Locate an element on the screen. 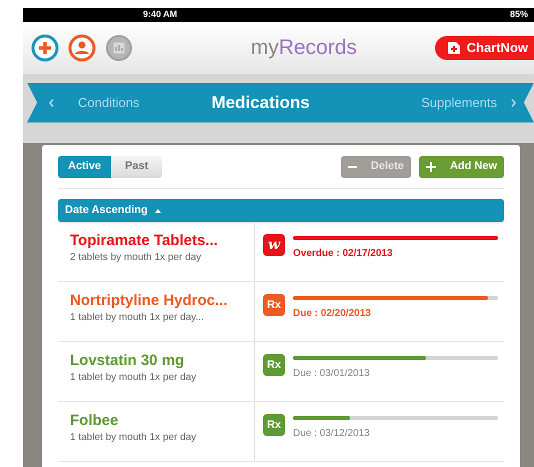 The image size is (534, 467). due-date: Due : 03/12/2013 is located at coordinates (332, 434).